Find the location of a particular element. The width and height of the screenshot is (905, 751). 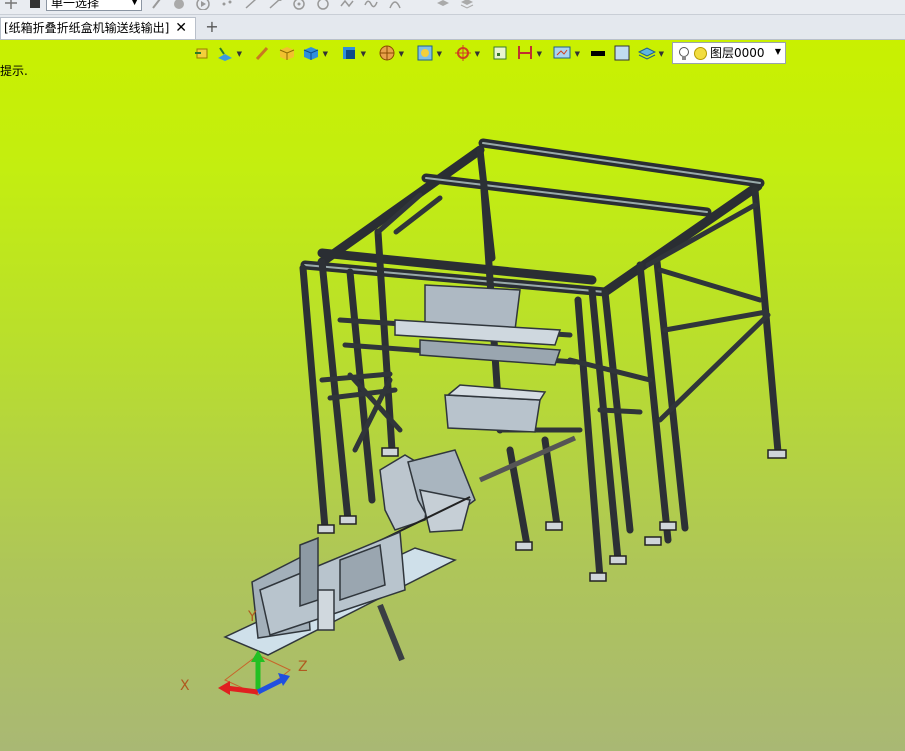

curve-icon is located at coordinates (371, 5).